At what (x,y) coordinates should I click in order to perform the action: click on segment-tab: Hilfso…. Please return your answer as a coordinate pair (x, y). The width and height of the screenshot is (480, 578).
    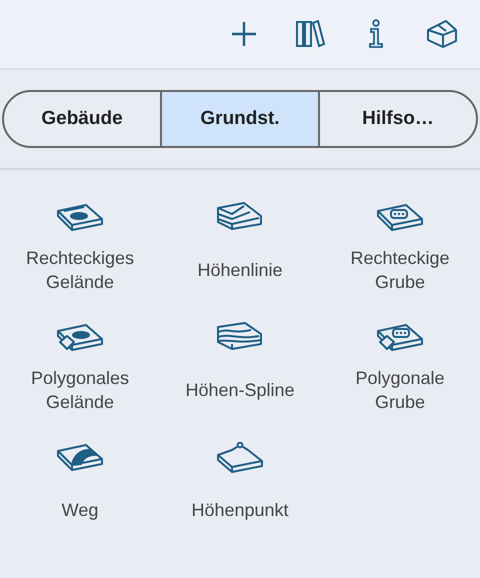
    Looking at the image, I should click on (397, 119).